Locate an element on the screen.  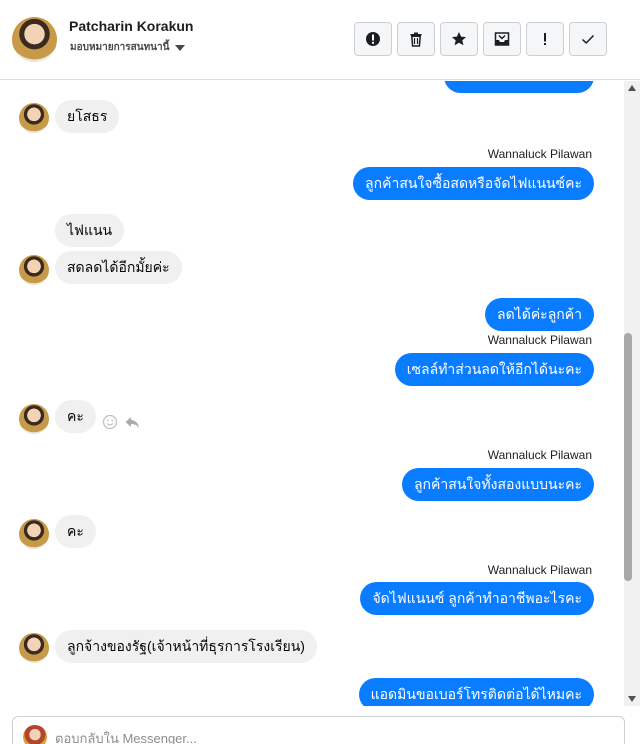
reply-composer is located at coordinates (318, 730).